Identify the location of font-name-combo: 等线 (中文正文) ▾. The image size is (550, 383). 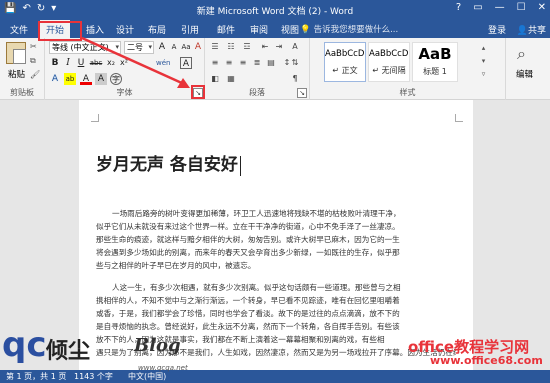
(85, 47).